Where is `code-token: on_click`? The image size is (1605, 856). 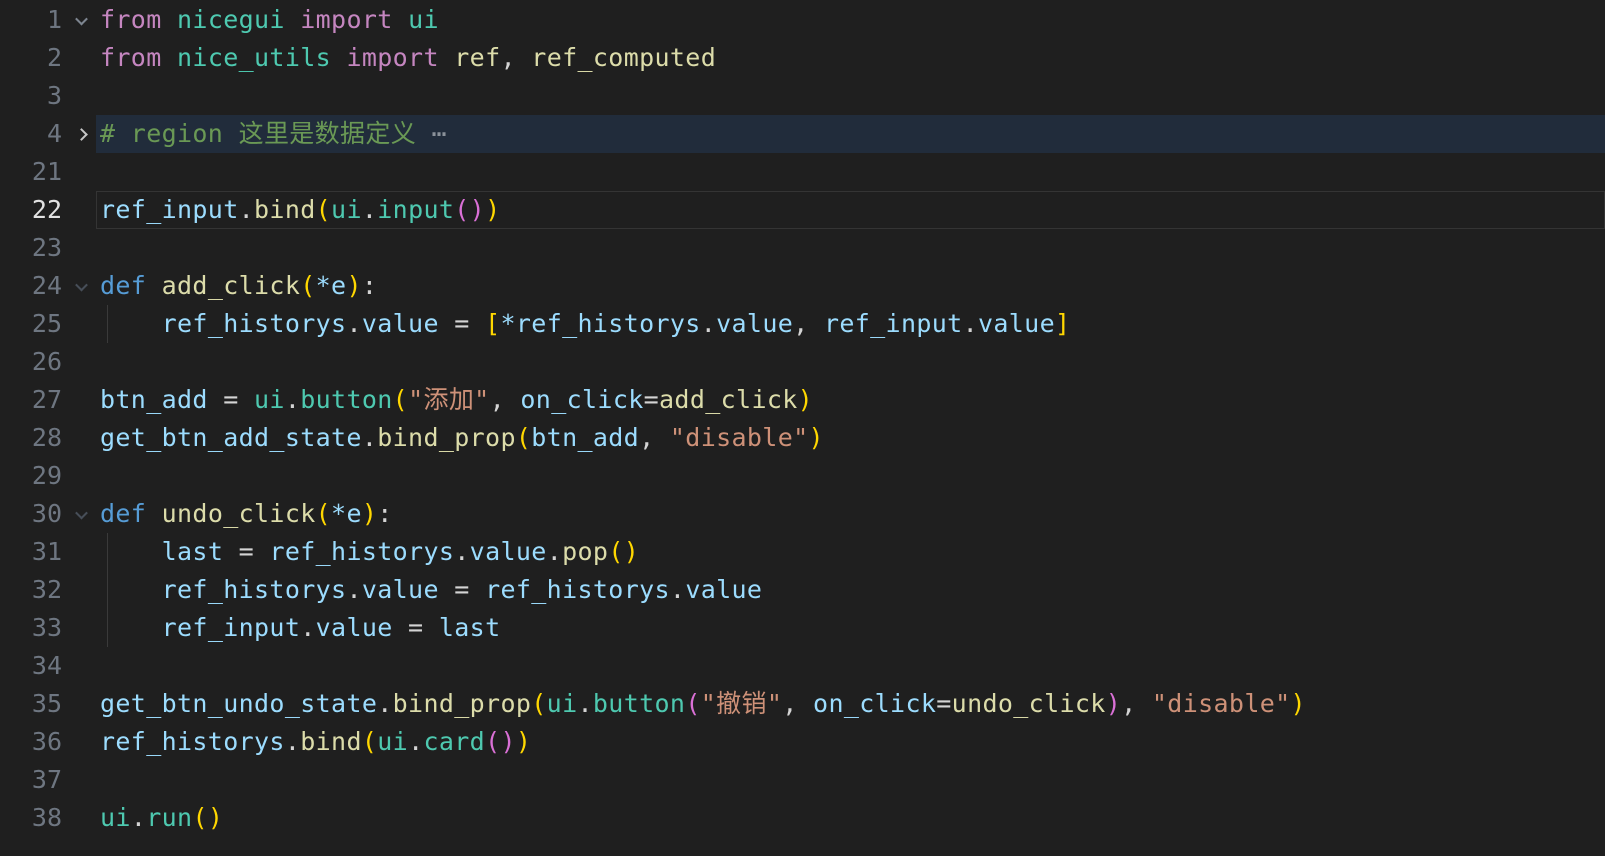
code-token: on_click is located at coordinates (582, 399).